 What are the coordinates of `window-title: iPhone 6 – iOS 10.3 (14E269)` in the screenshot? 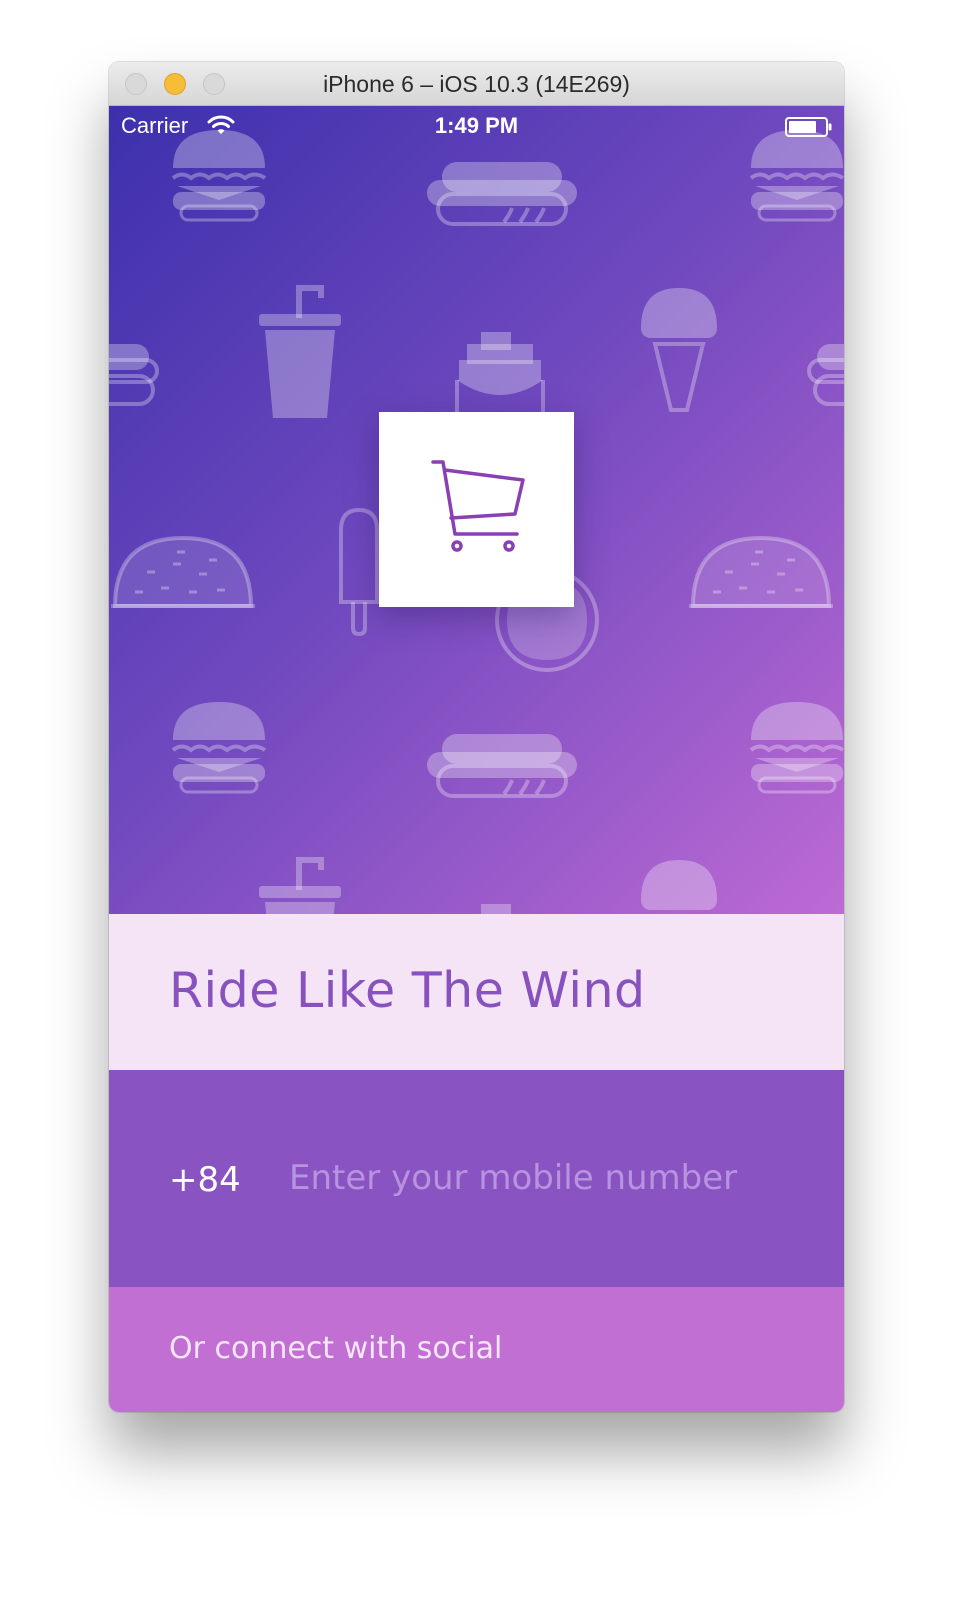 It's located at (476, 84).